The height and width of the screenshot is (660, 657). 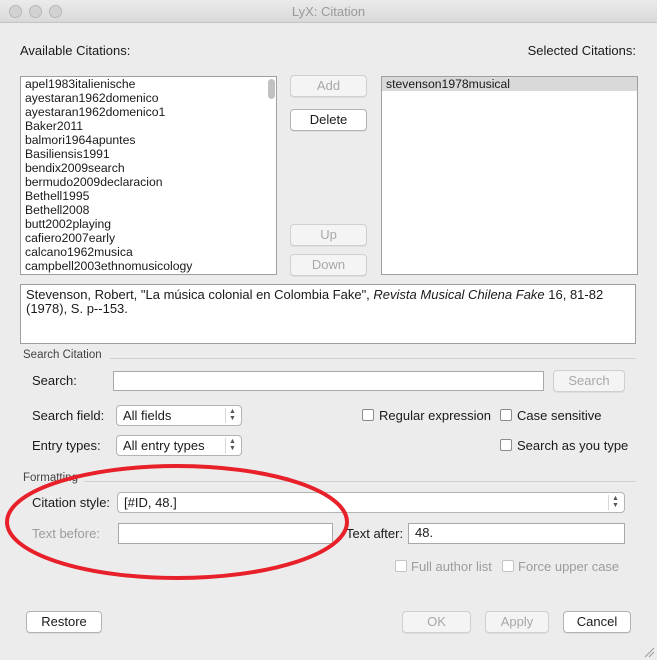 What do you see at coordinates (62, 355) in the screenshot?
I see `search-citation-heading: Search Citation` at bounding box center [62, 355].